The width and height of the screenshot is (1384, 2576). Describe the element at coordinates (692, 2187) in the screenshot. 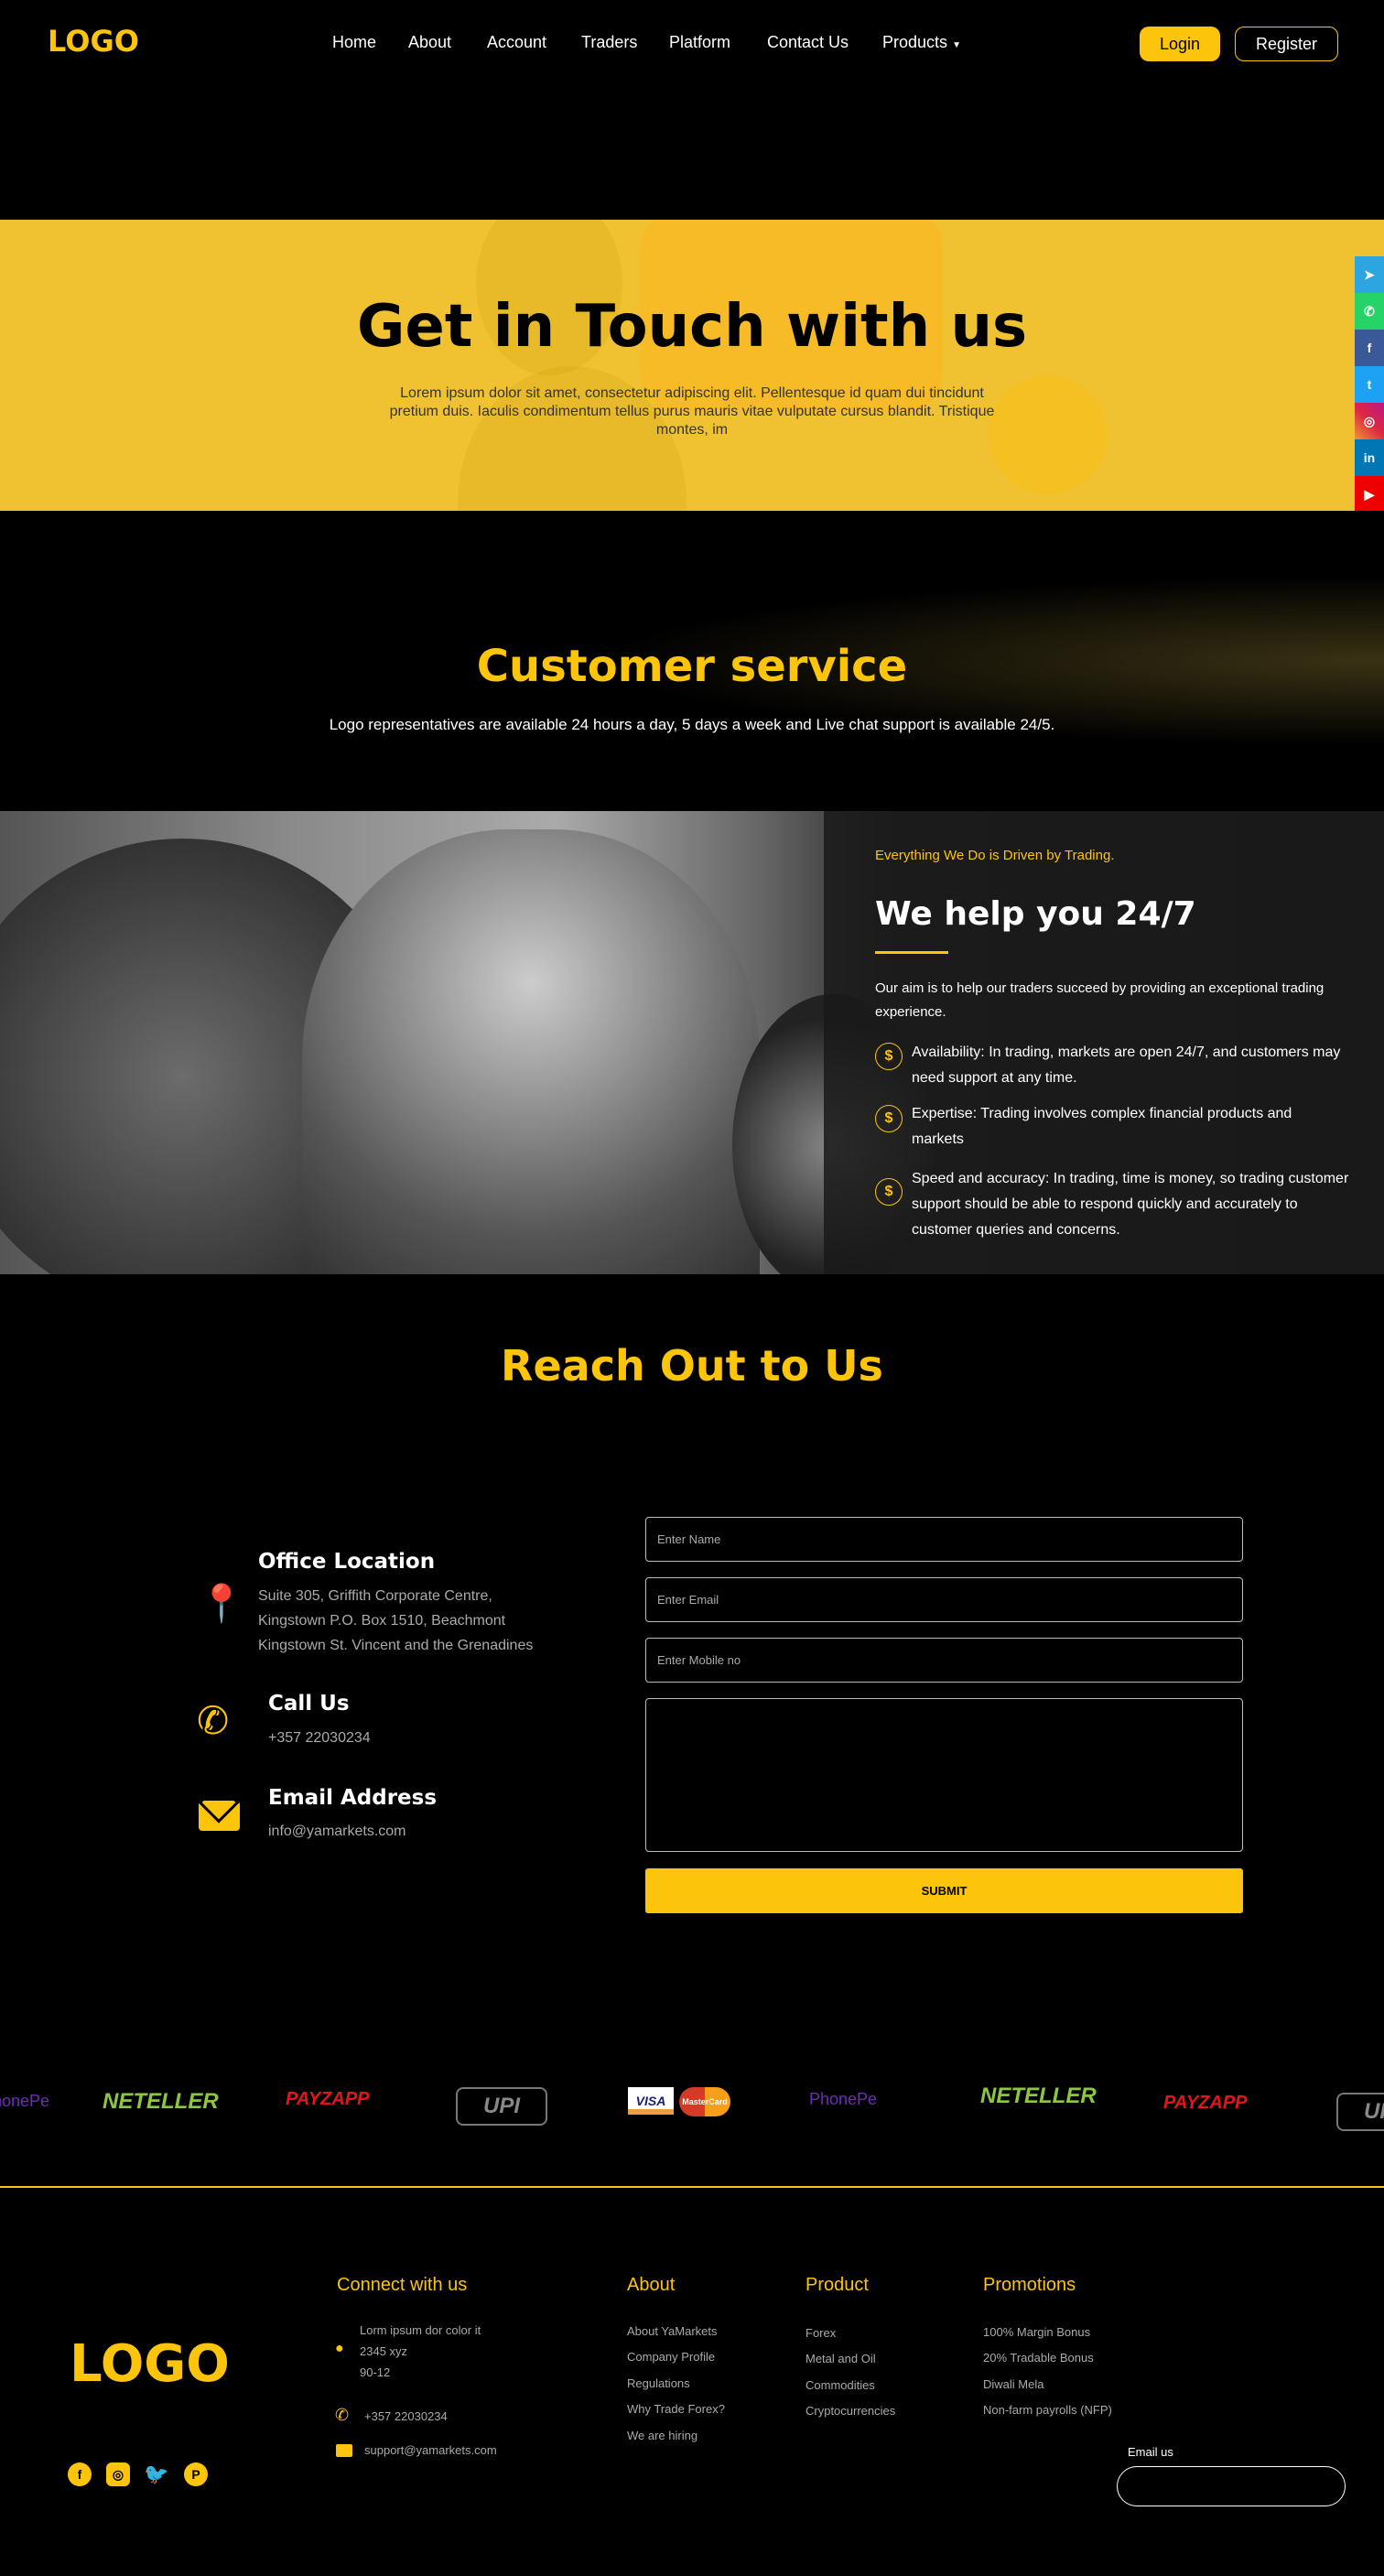

I see `footer-divider` at that location.